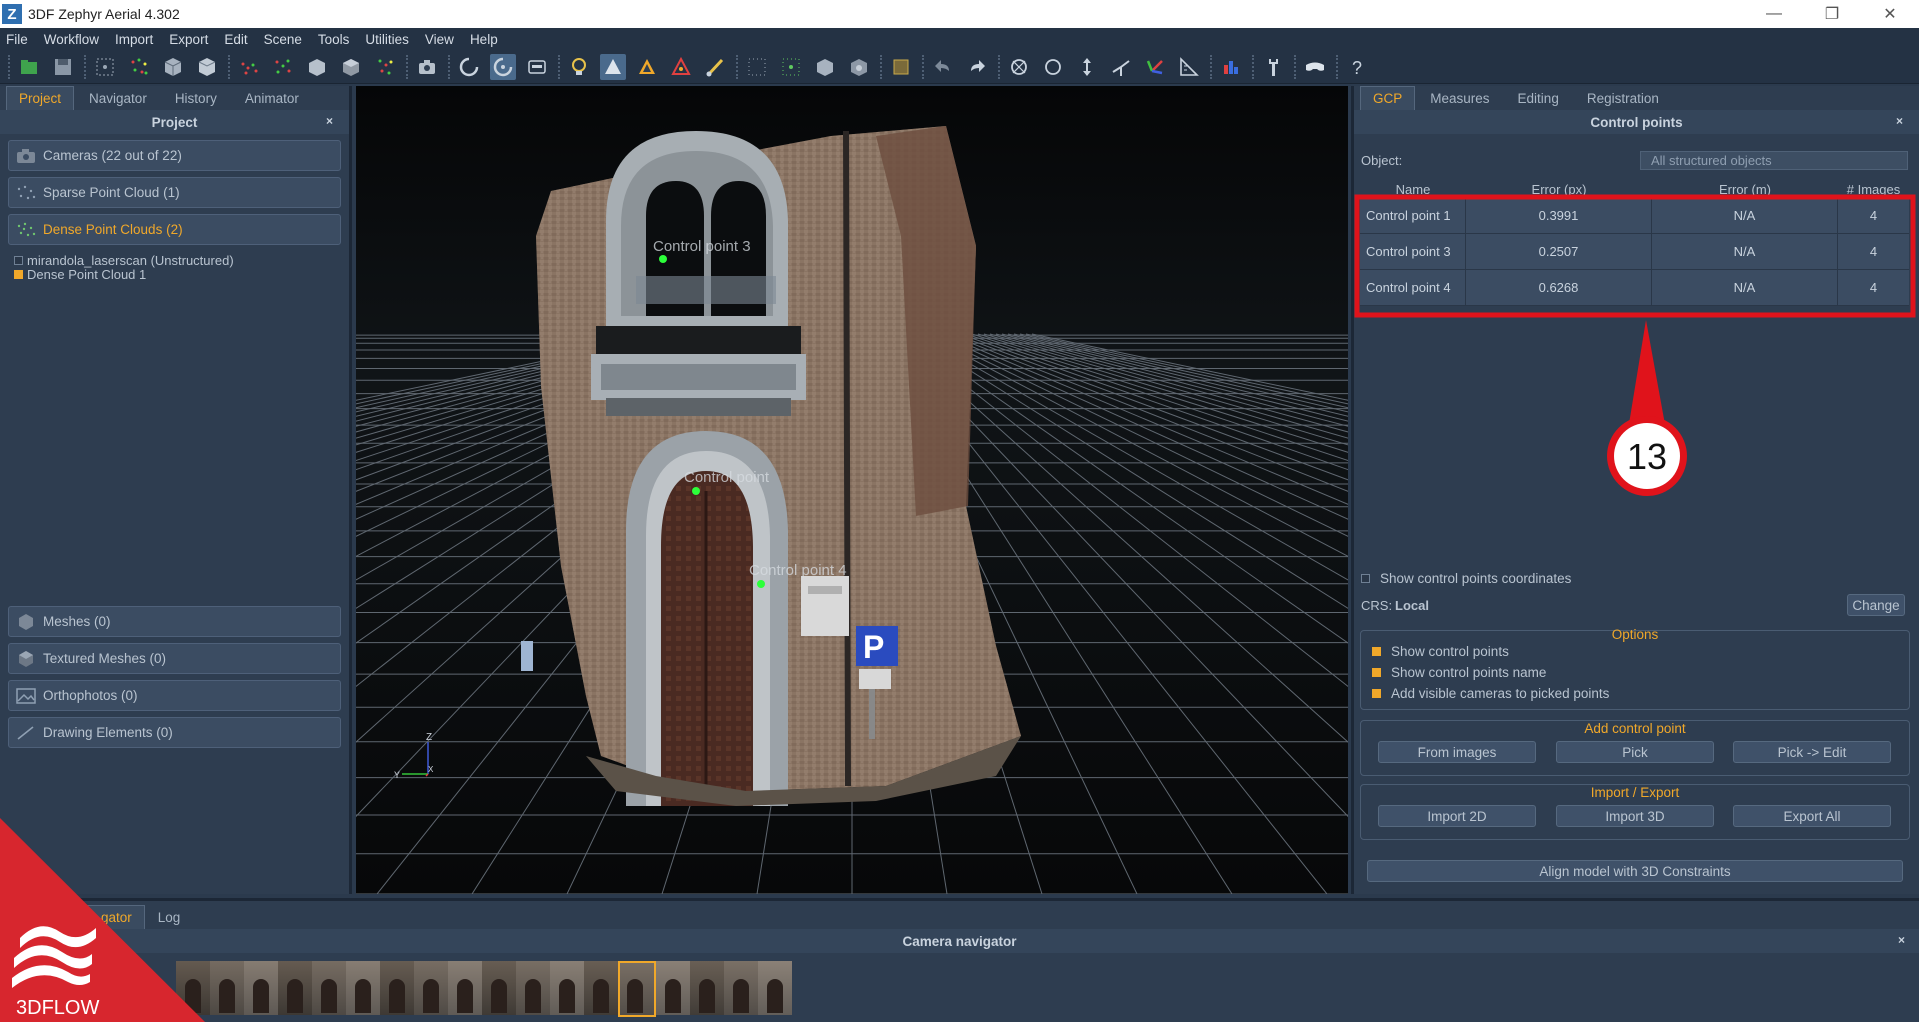 This screenshot has width=1919, height=1022. What do you see at coordinates (173, 67) in the screenshot?
I see `mesh-cube-icon` at bounding box center [173, 67].